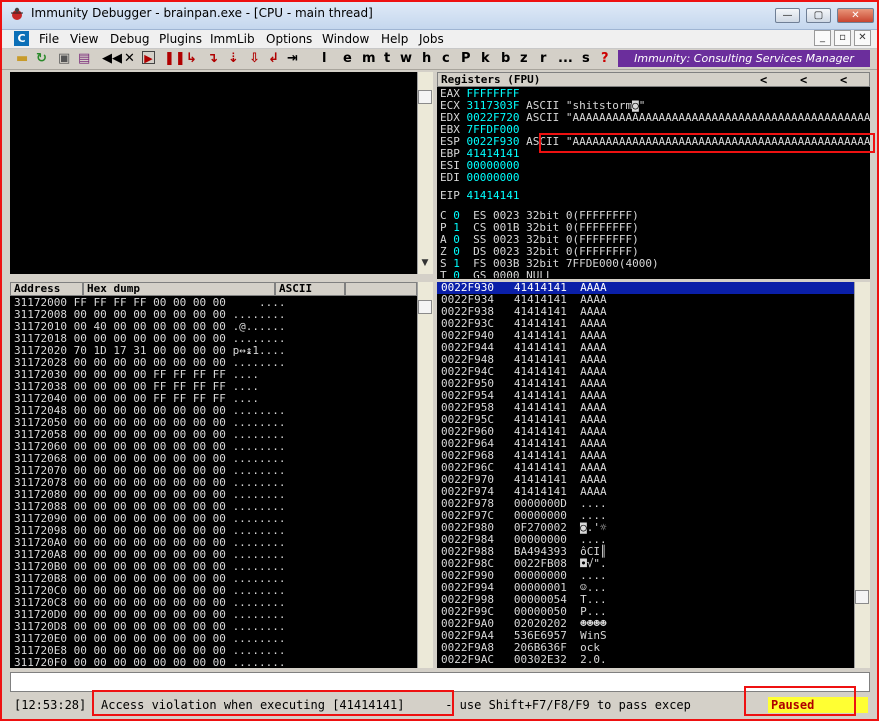 This screenshot has height=721, width=879. I want to click on run-icon: ▶, so click(148, 58).